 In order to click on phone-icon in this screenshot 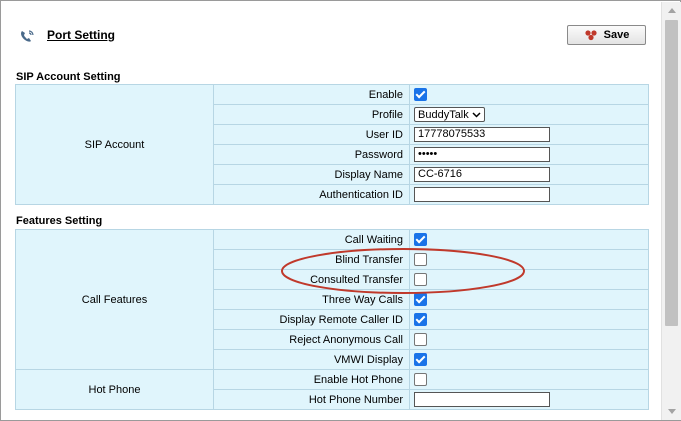, I will do `click(27, 36)`.